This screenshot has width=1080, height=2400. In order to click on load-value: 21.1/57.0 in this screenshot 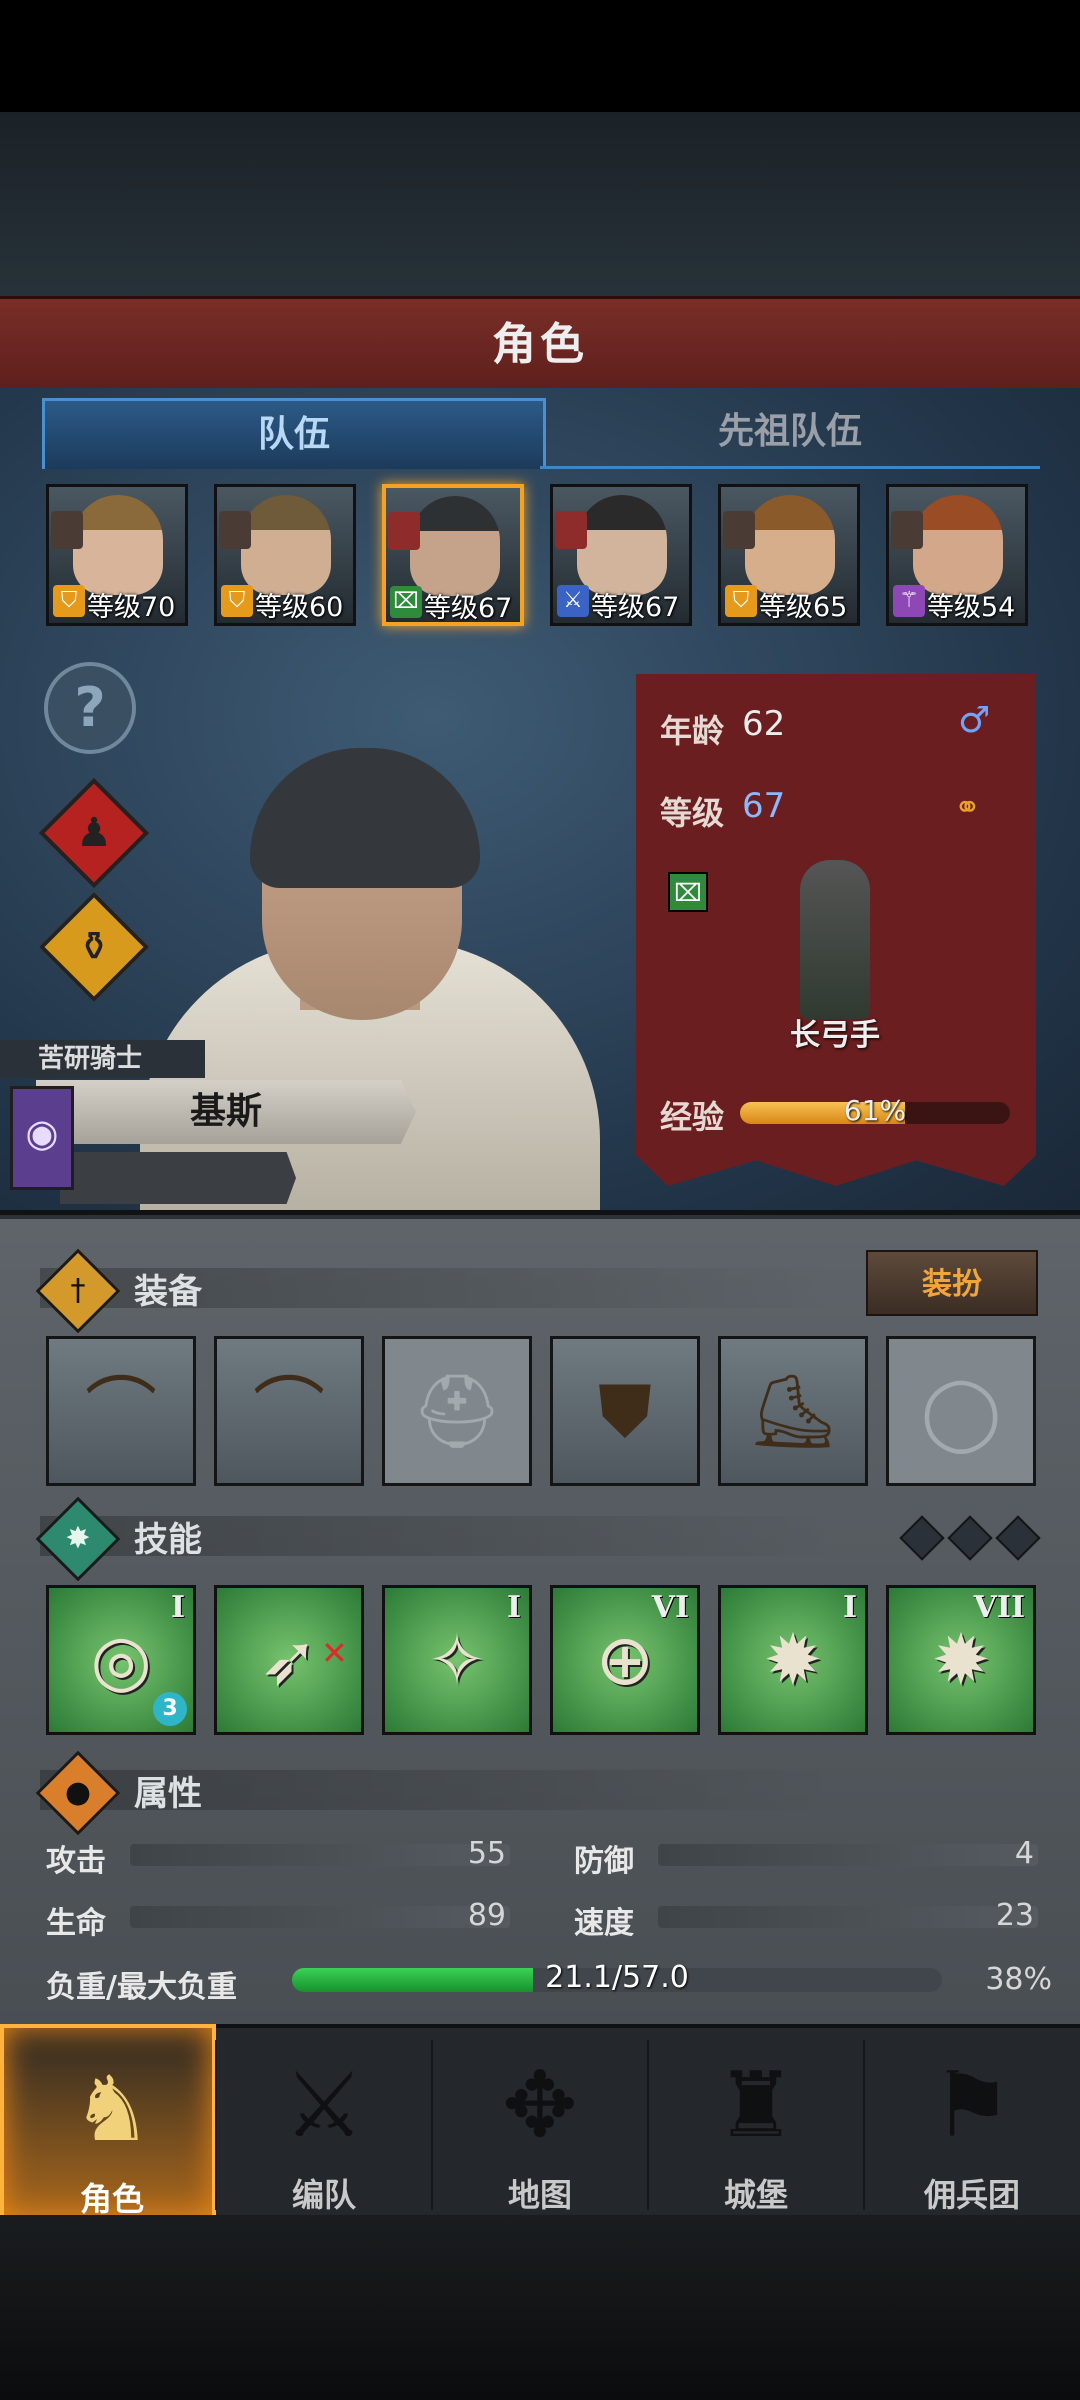, I will do `click(617, 1977)`.